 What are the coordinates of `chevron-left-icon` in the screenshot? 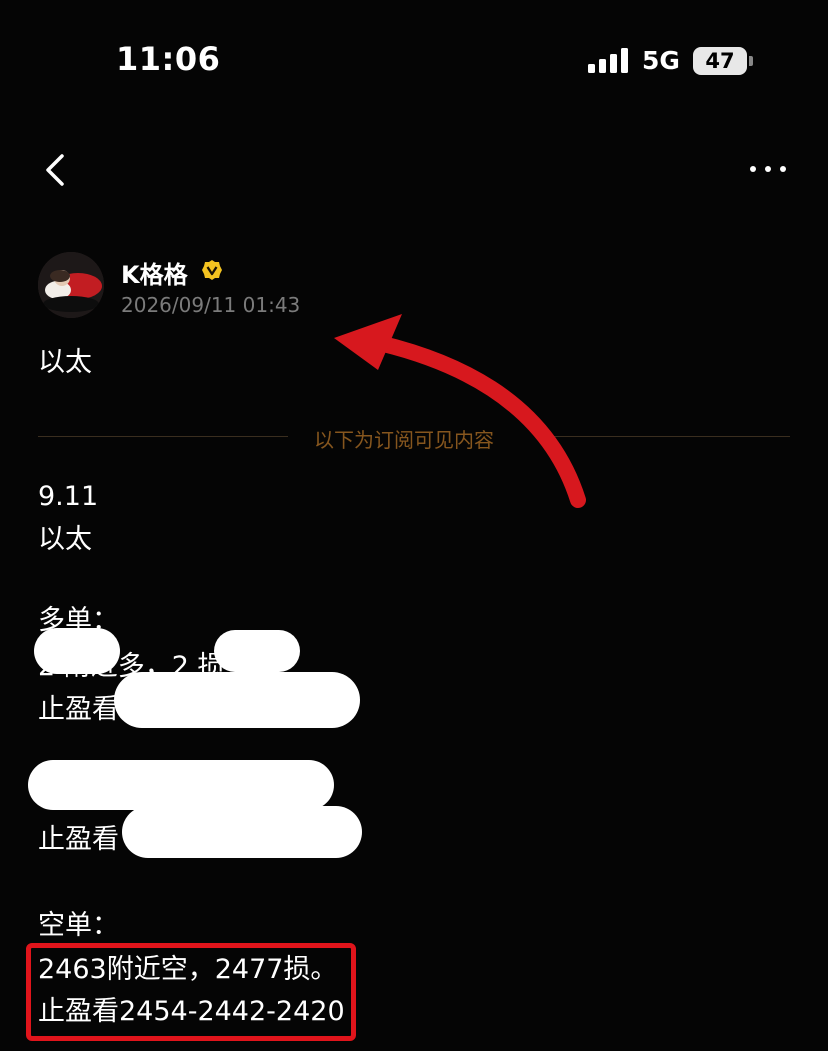 It's located at (55, 170).